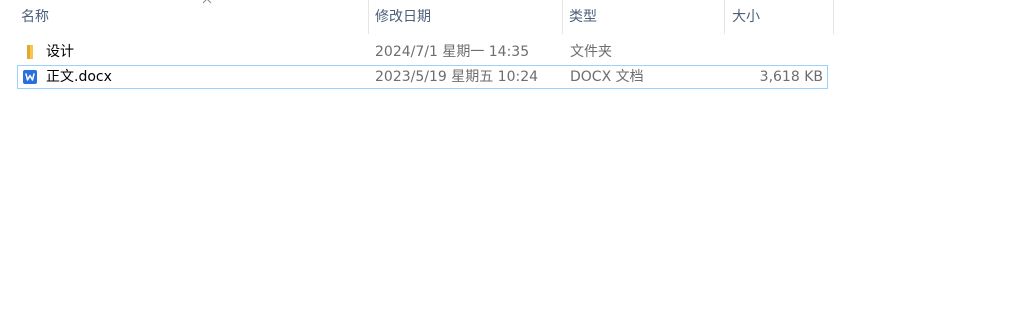 The image size is (1024, 311). I want to click on column-header-date-modified: 修改日期, so click(466, 17).